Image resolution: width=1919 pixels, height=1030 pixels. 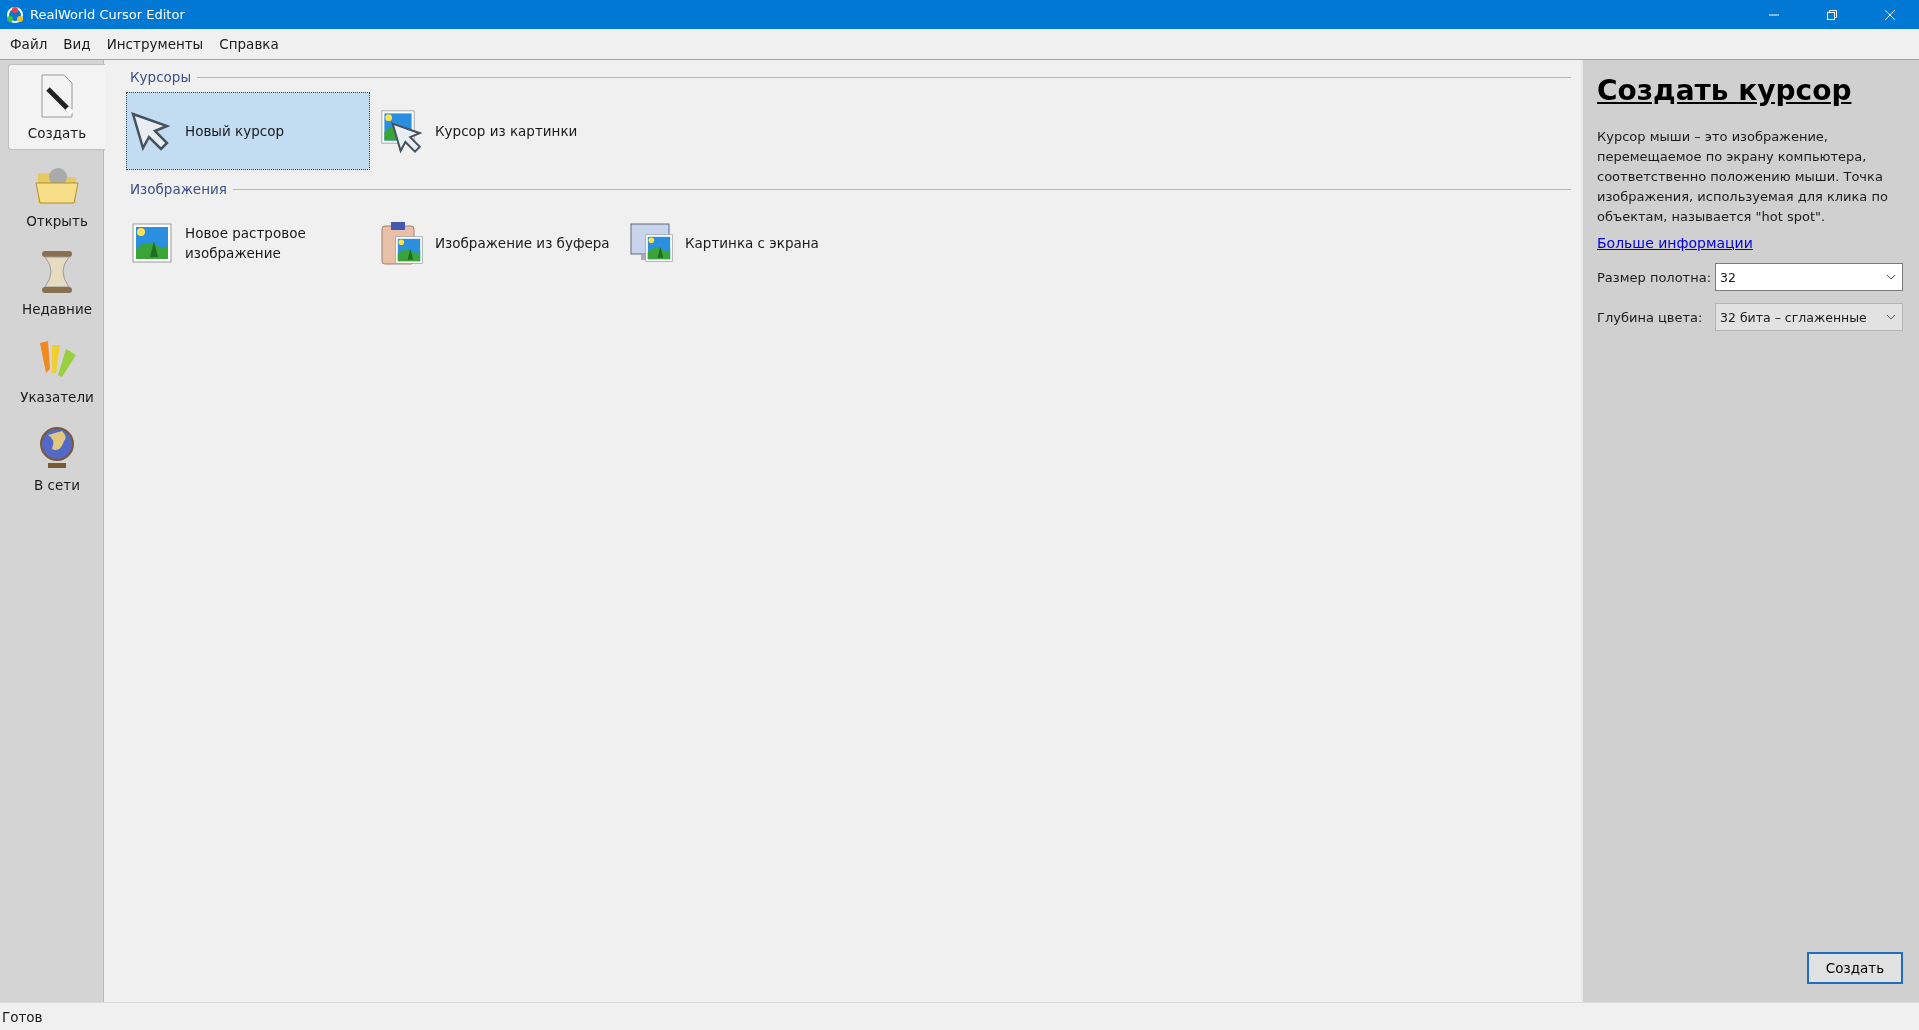 I want to click on menu-item: Инструменты, so click(x=155, y=44).